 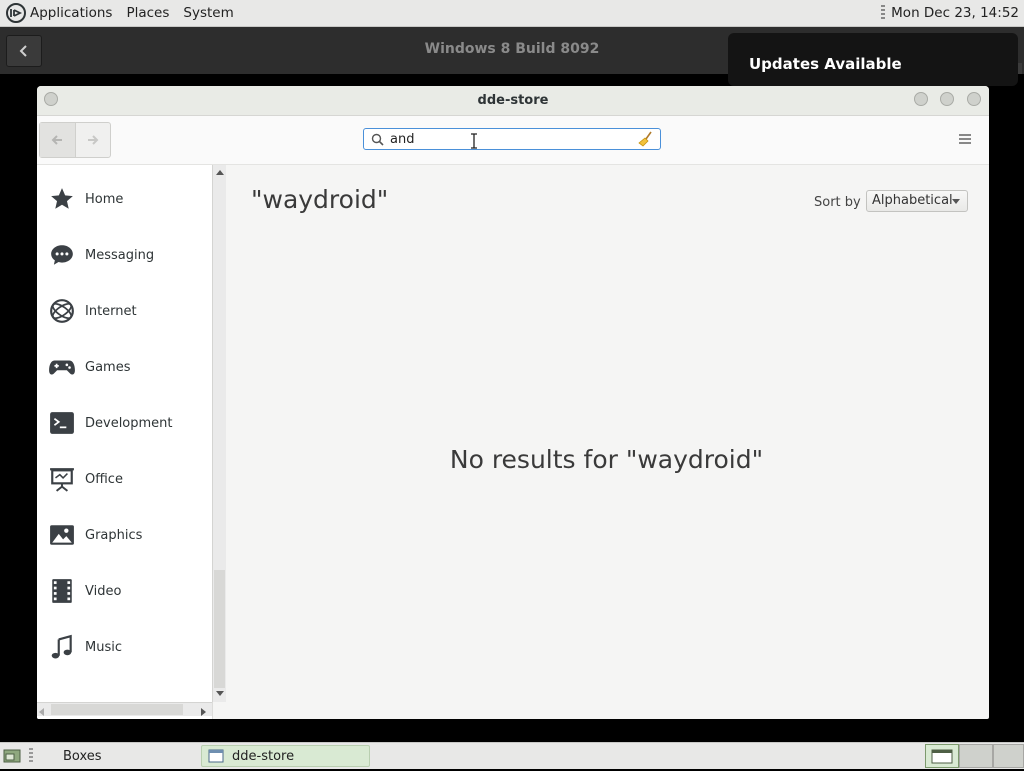 I want to click on category-label: Home, so click(x=104, y=199).